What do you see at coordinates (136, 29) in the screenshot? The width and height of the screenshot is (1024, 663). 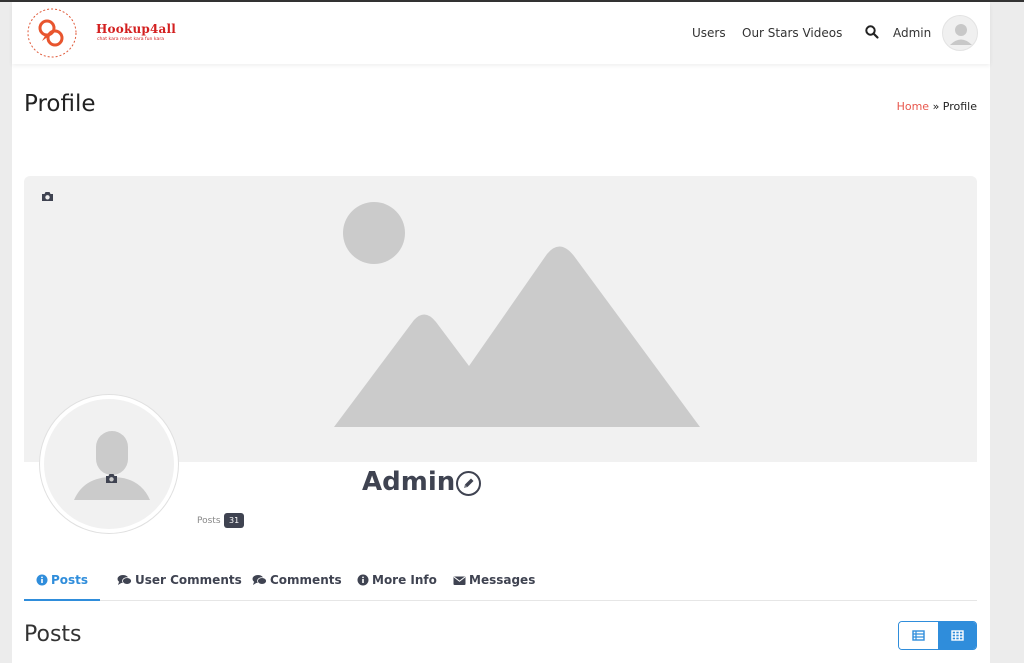 I see `logo-title: Hookup4all` at bounding box center [136, 29].